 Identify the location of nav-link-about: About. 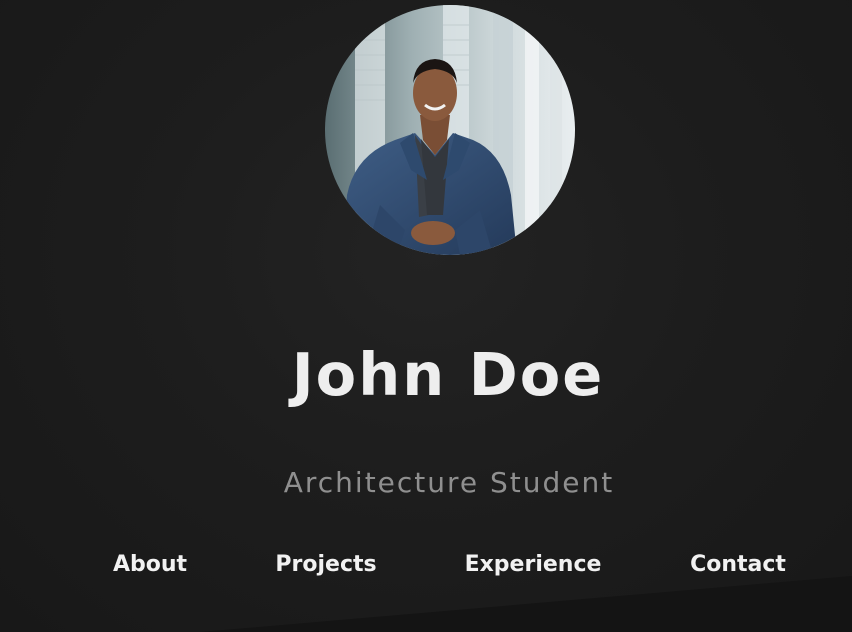
(150, 564).